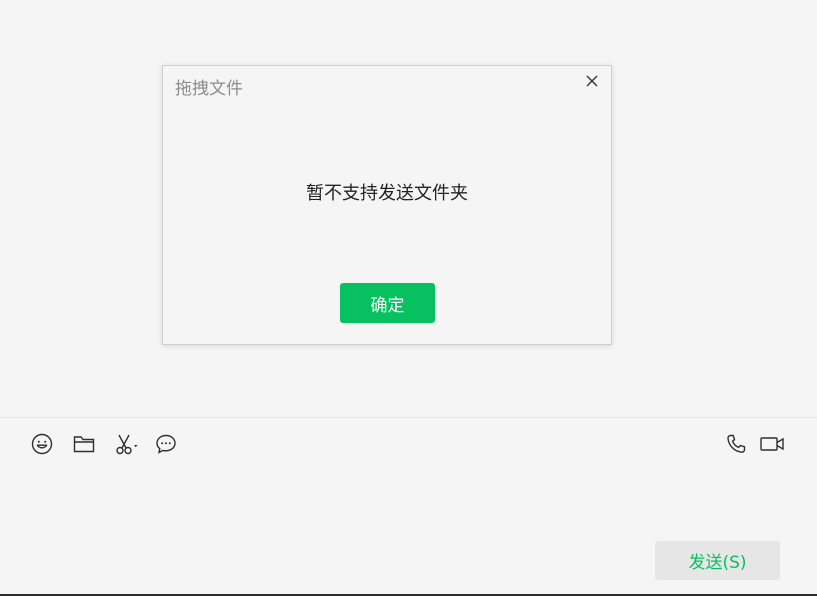 This screenshot has width=817, height=596. What do you see at coordinates (592, 81) in the screenshot?
I see `close-icon` at bounding box center [592, 81].